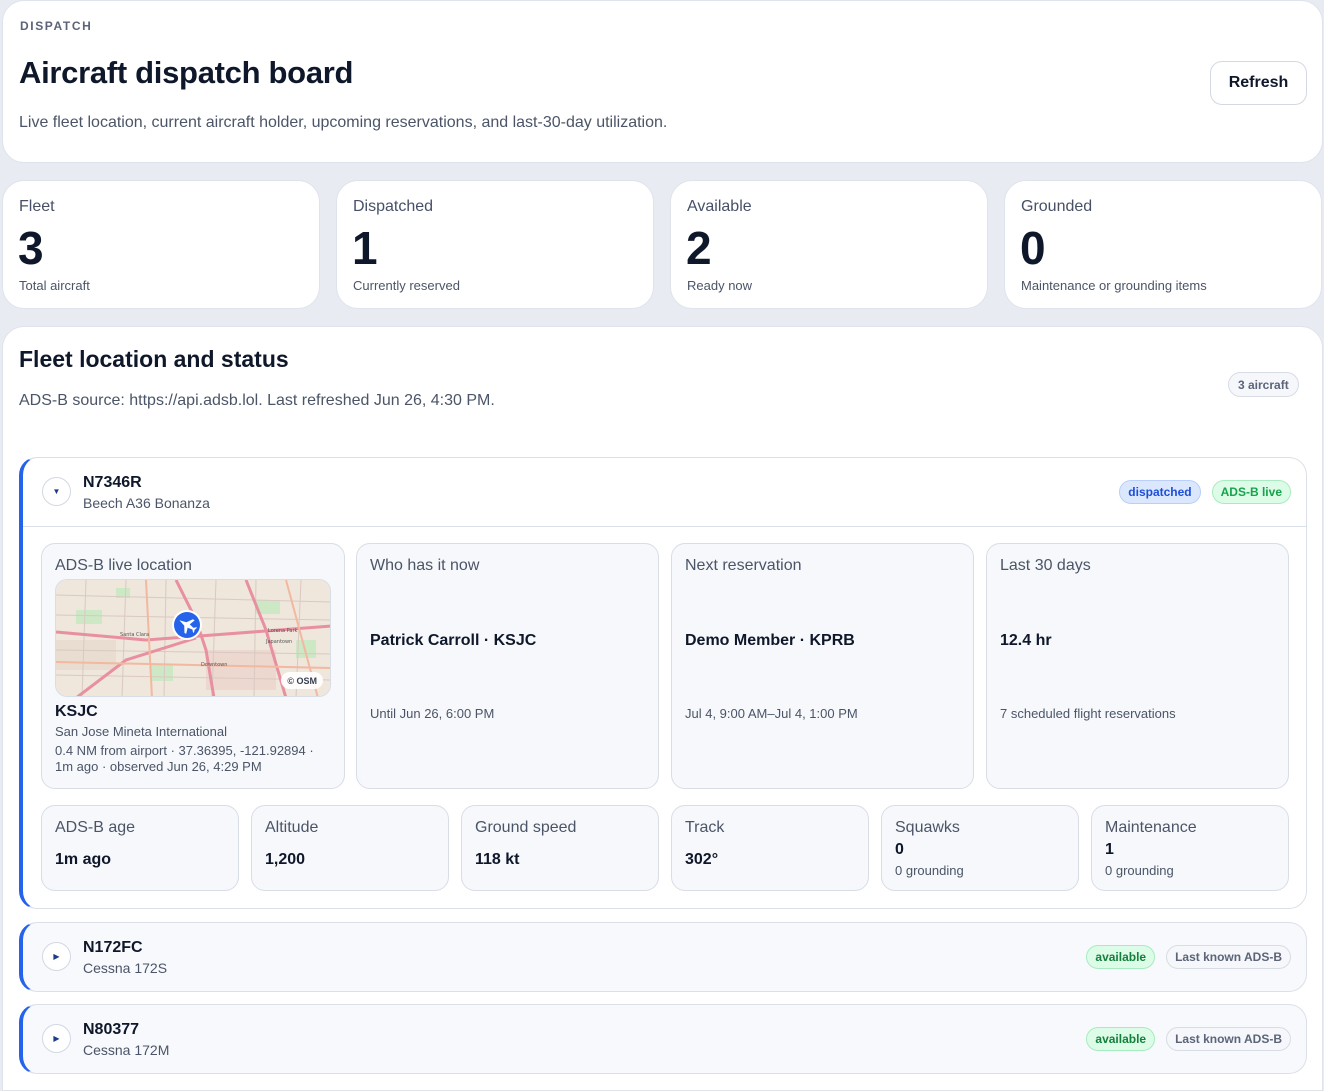 This screenshot has height=1091, width=1324. I want to click on stat-card-dispatched: Dispatched 1 Currently reserved, so click(495, 244).